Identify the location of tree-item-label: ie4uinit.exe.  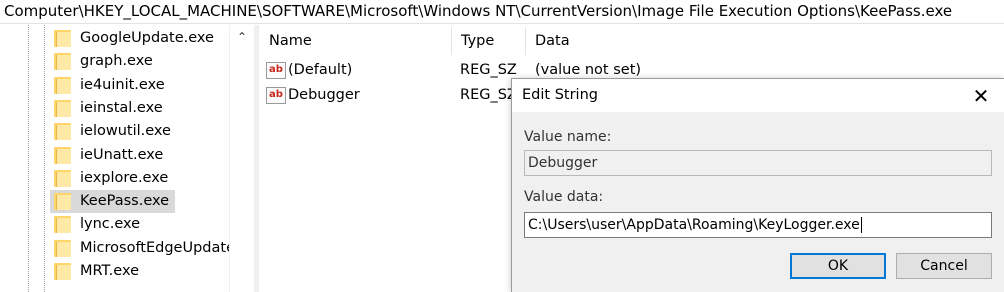
(122, 85).